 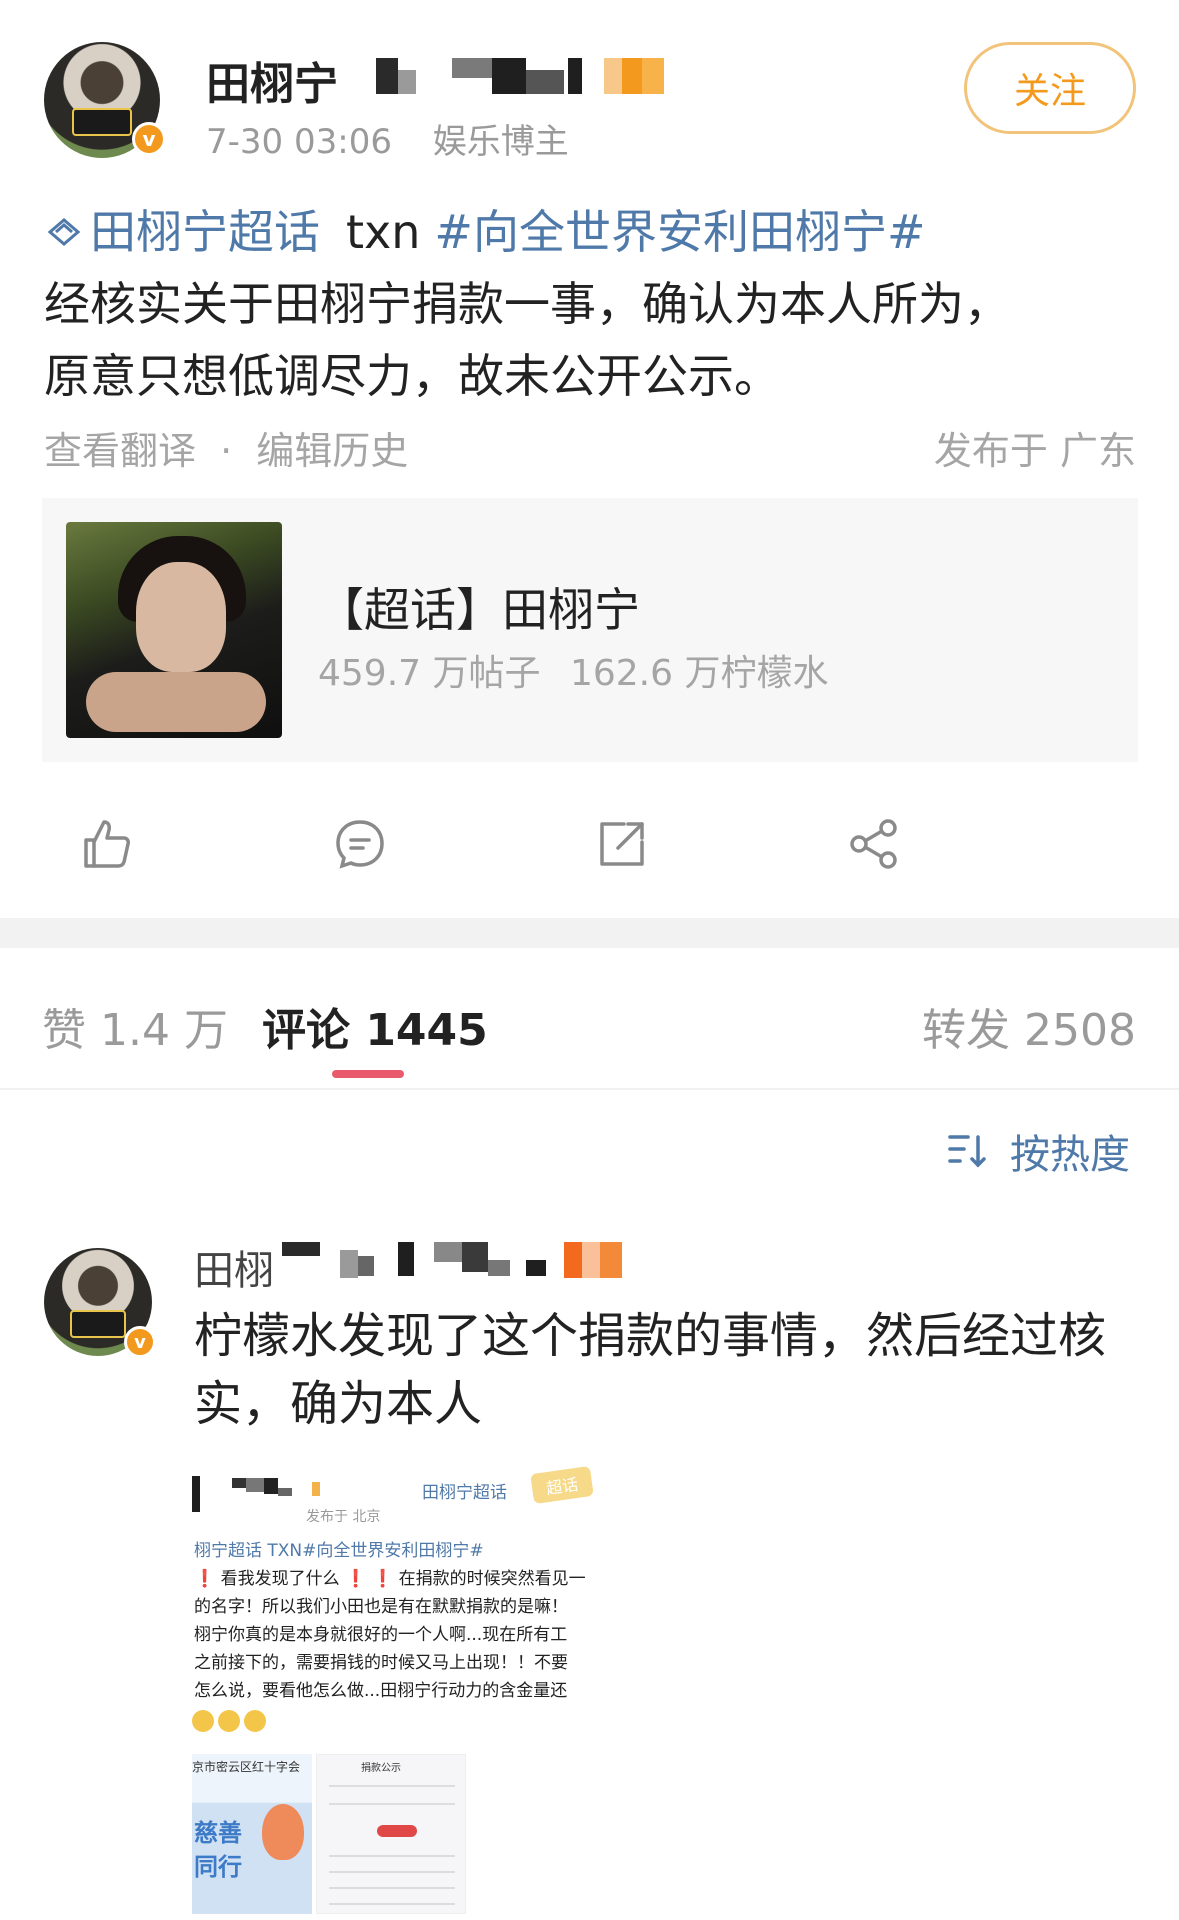 What do you see at coordinates (196, 1494) in the screenshot?
I see `embed-name-mosaic` at bounding box center [196, 1494].